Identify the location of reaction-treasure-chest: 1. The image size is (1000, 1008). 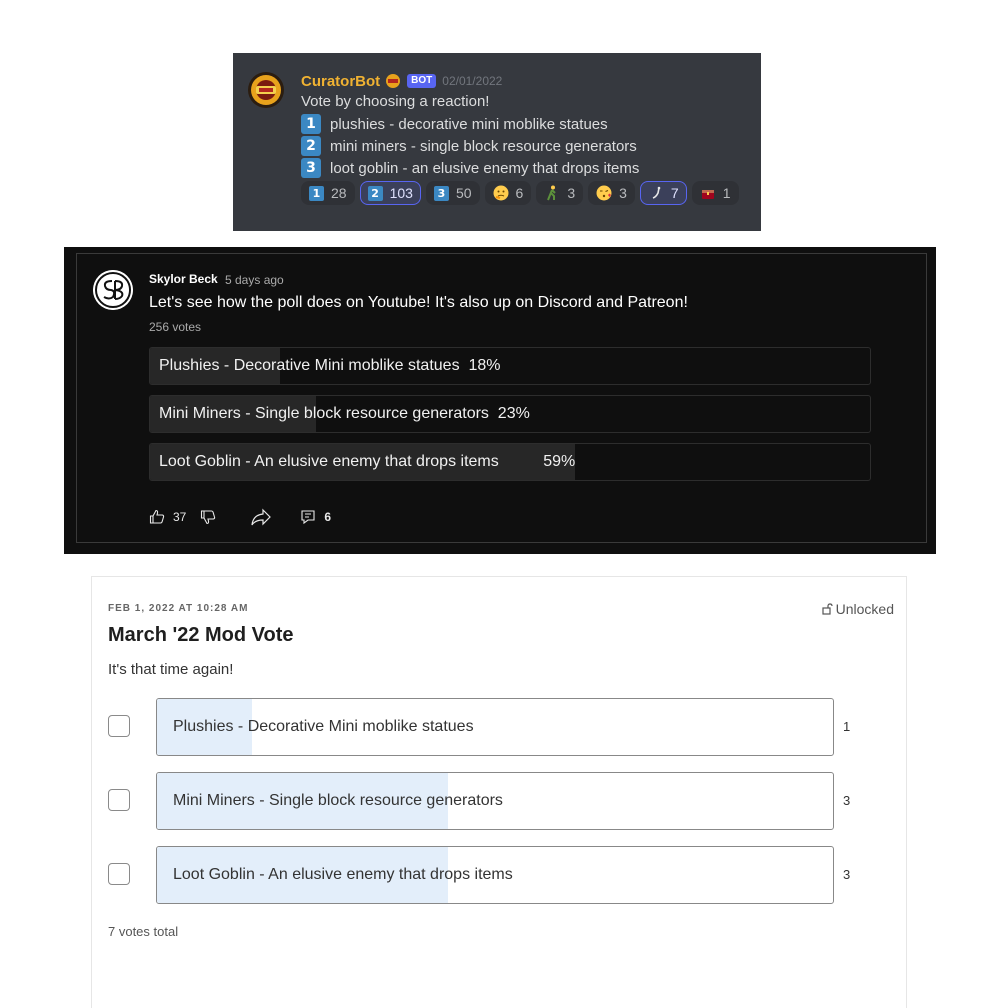
(715, 193).